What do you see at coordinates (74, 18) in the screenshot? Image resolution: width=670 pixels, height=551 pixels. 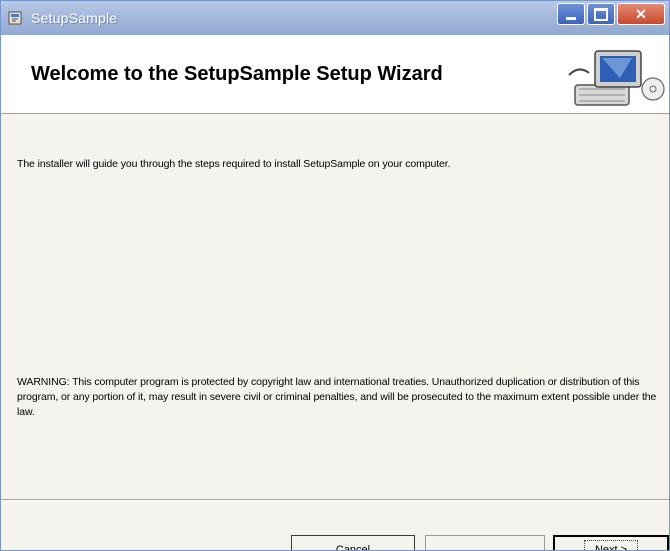 I see `window-title: SetupSample` at bounding box center [74, 18].